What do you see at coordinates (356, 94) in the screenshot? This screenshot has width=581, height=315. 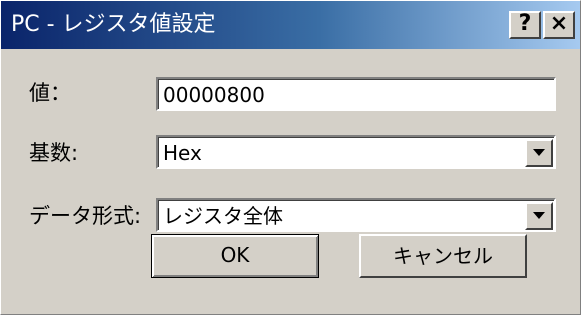 I see `value-input: 00000800` at bounding box center [356, 94].